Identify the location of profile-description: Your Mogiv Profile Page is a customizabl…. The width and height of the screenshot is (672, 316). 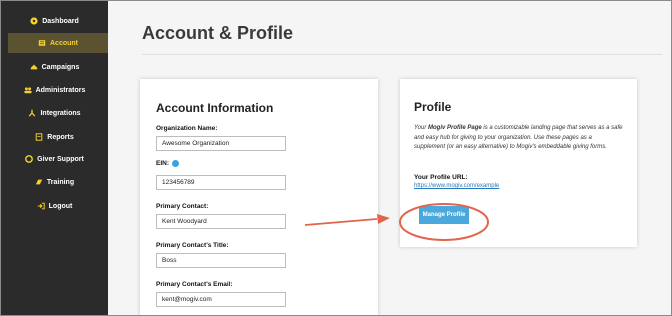
(519, 138).